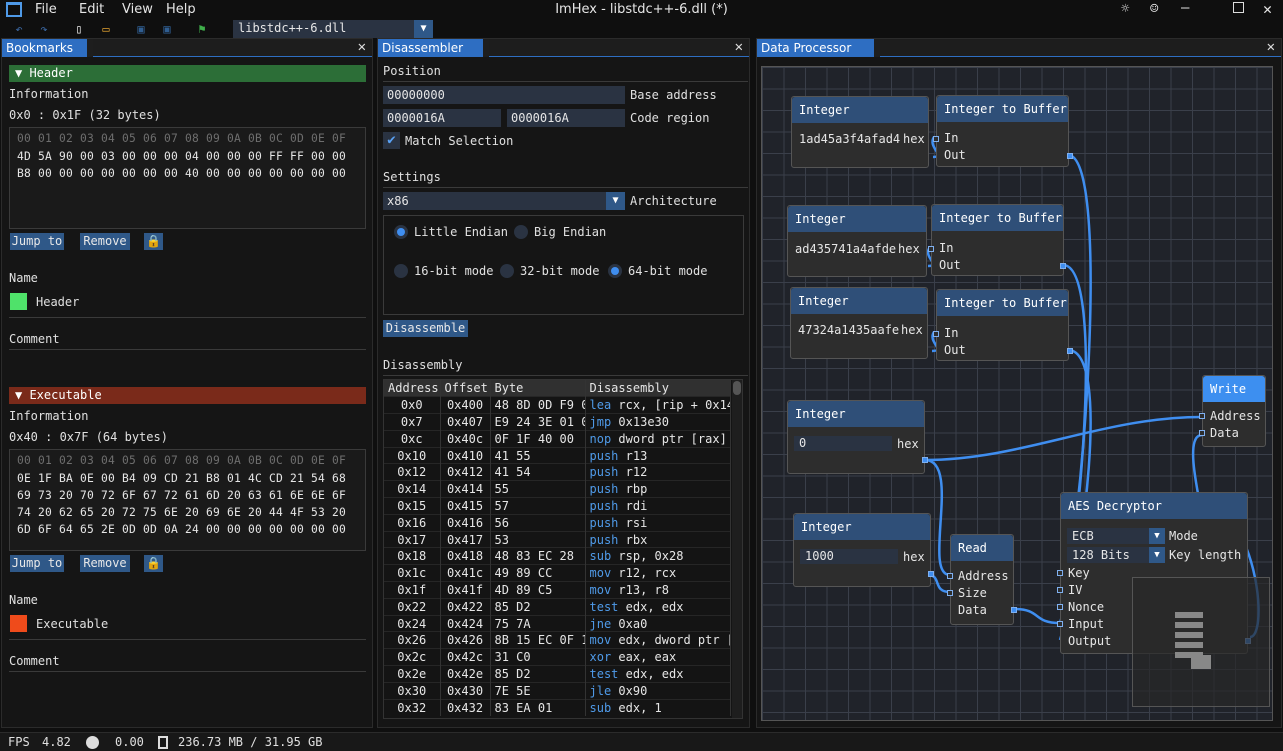 This screenshot has width=1283, height=751. I want to click on table-row: 0x1f 0x41f 4D 89 C5 mov r13, r8, so click(557, 590).